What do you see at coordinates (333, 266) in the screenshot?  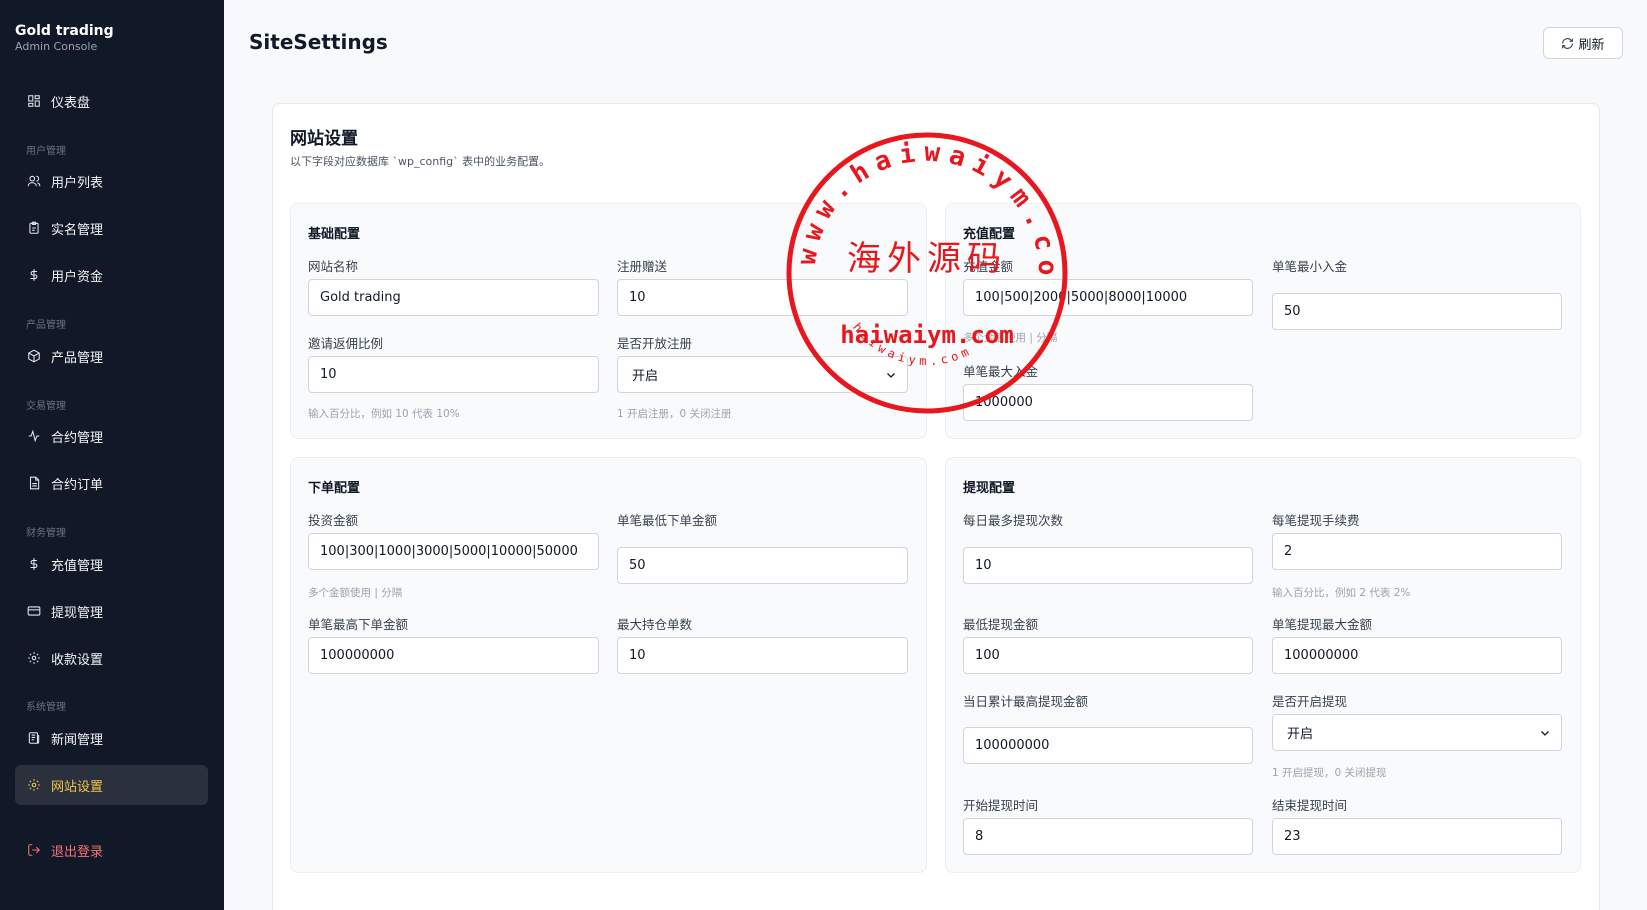 I see `site-name-label: 网站名称` at bounding box center [333, 266].